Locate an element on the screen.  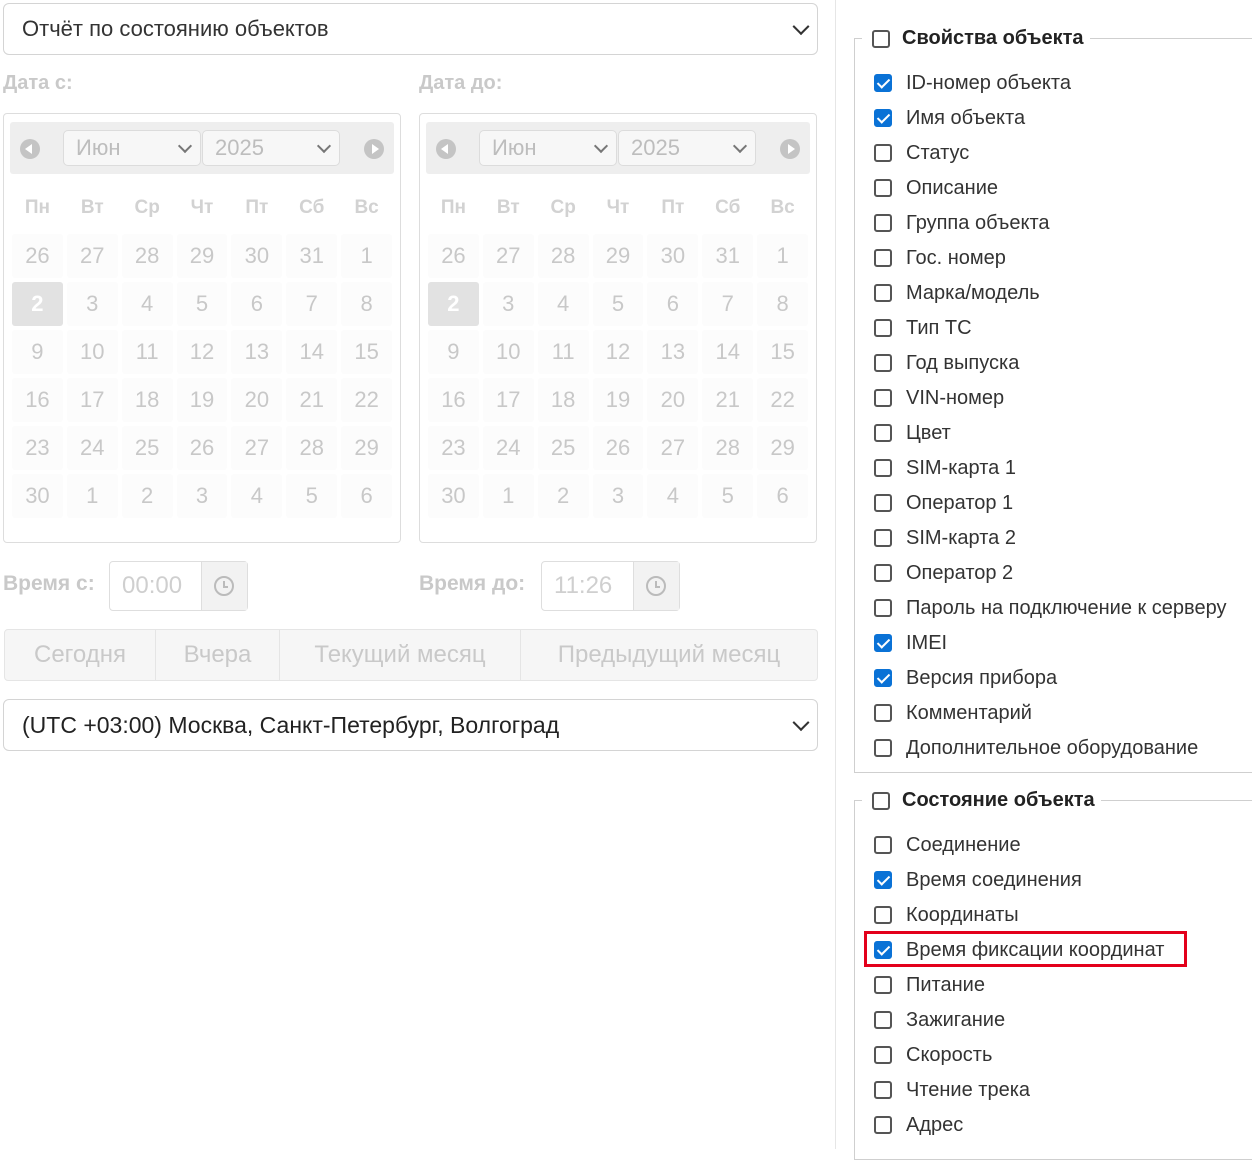
checkbox-row: Оператор 2 is located at coordinates (943, 573).